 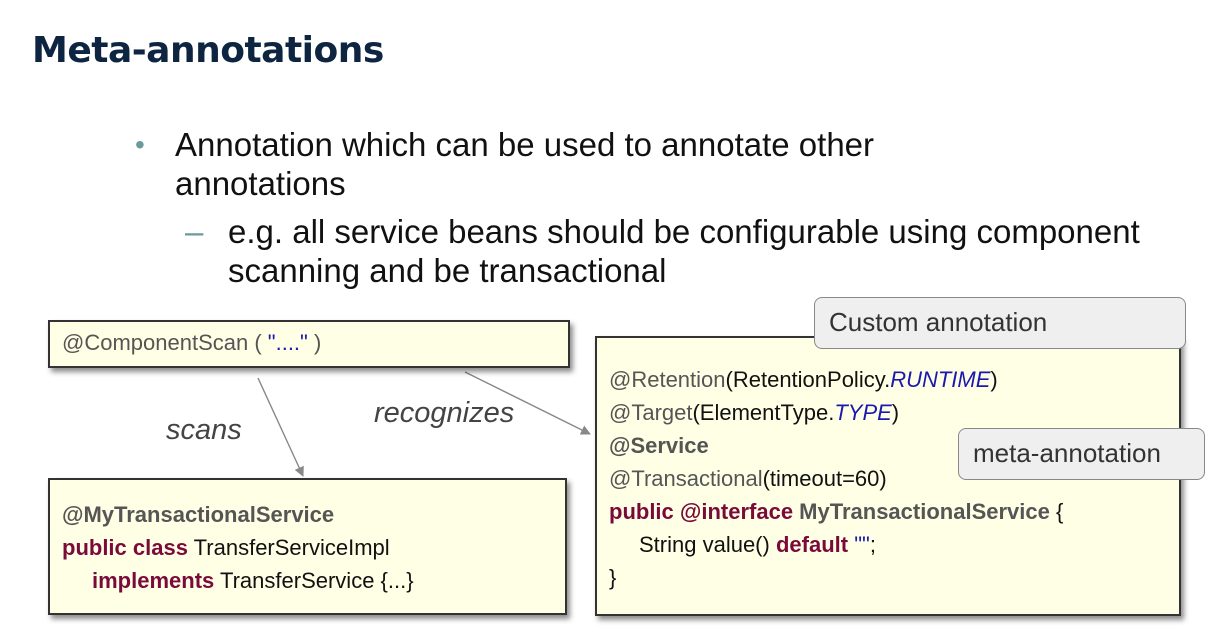 I want to click on component-scan-value: "....", so click(x=287, y=342).